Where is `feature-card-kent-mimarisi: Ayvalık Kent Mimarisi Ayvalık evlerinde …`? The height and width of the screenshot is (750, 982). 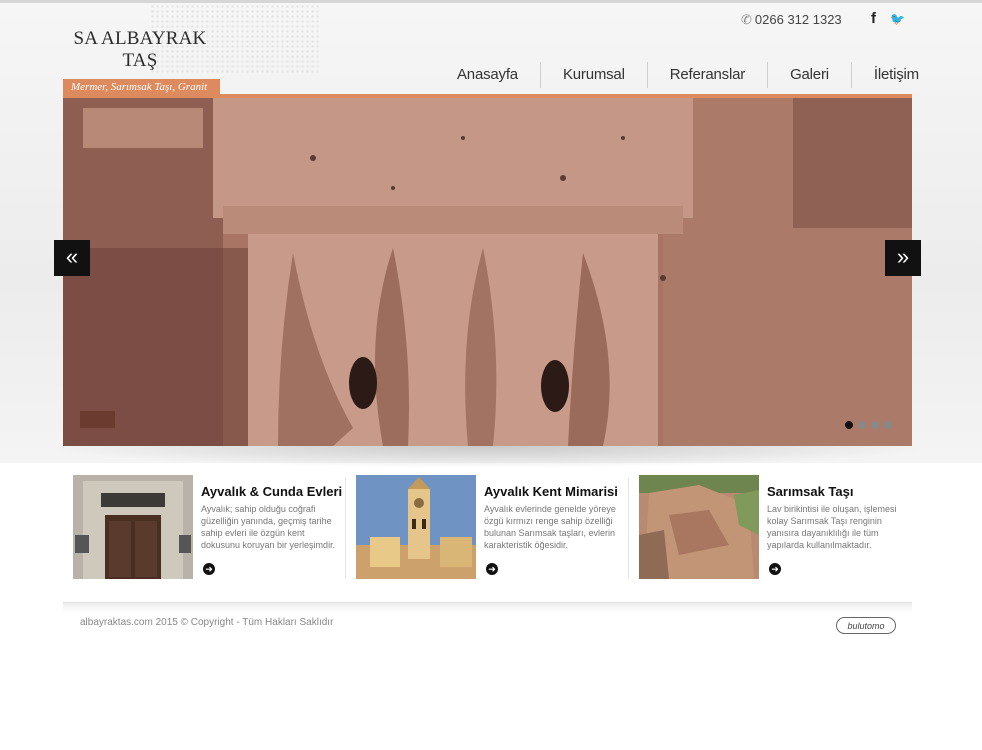
feature-card-kent-mimarisi: Ayvalık Kent Mimarisi Ayvalık evlerinde … is located at coordinates (496, 530).